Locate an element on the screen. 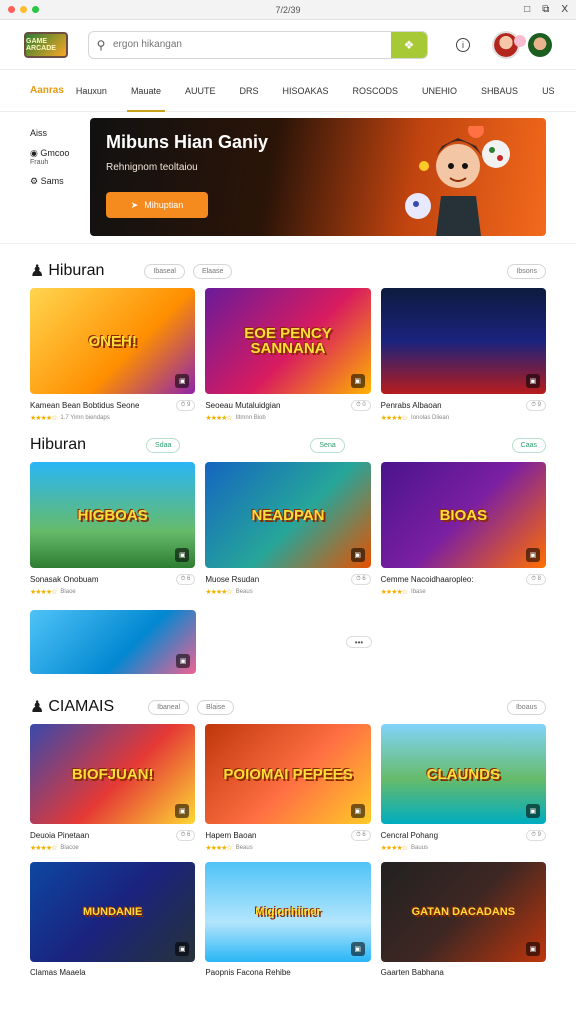 Image resolution: width=576 pixels, height=1024 pixels. tile-icon: ⧉ is located at coordinates (545, 9).